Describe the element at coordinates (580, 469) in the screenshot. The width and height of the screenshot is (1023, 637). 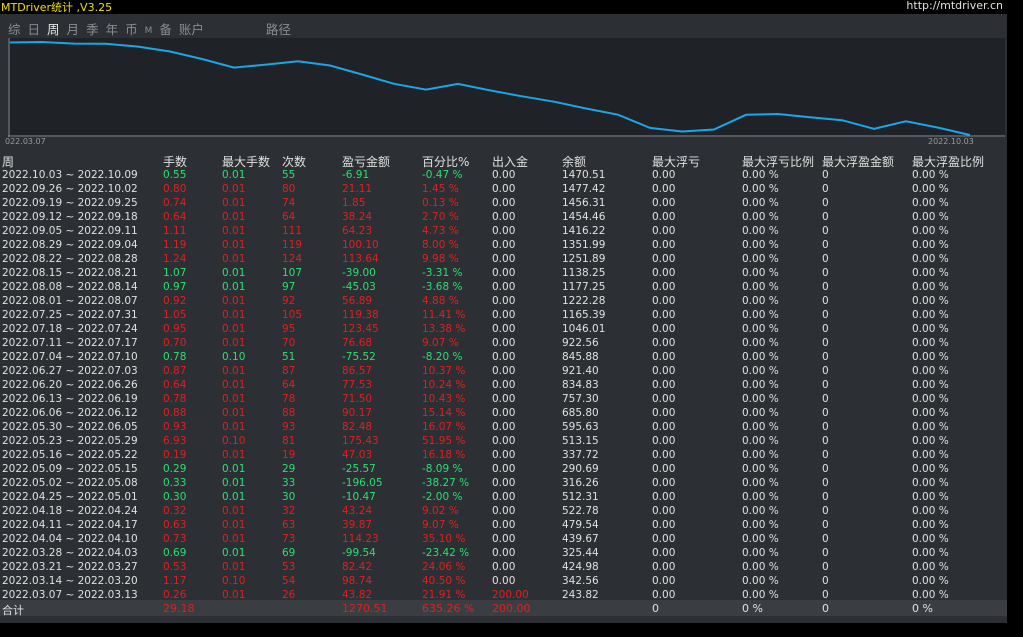
I see `table-cell-bal: 290.69` at that location.